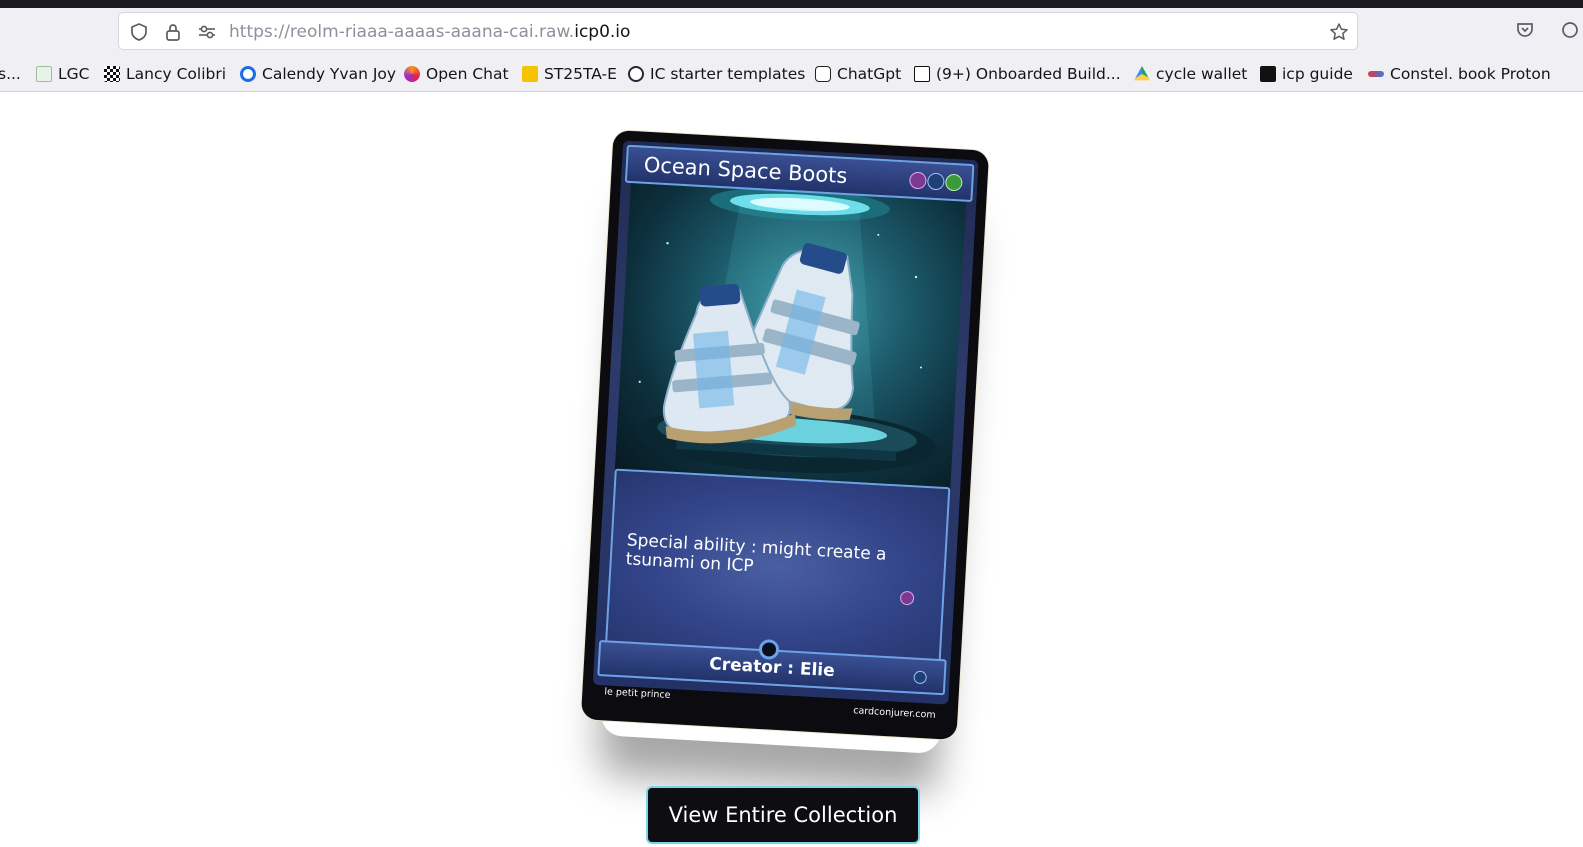 This screenshot has height=847, width=1583. I want to click on notion-favicon, so click(922, 74).